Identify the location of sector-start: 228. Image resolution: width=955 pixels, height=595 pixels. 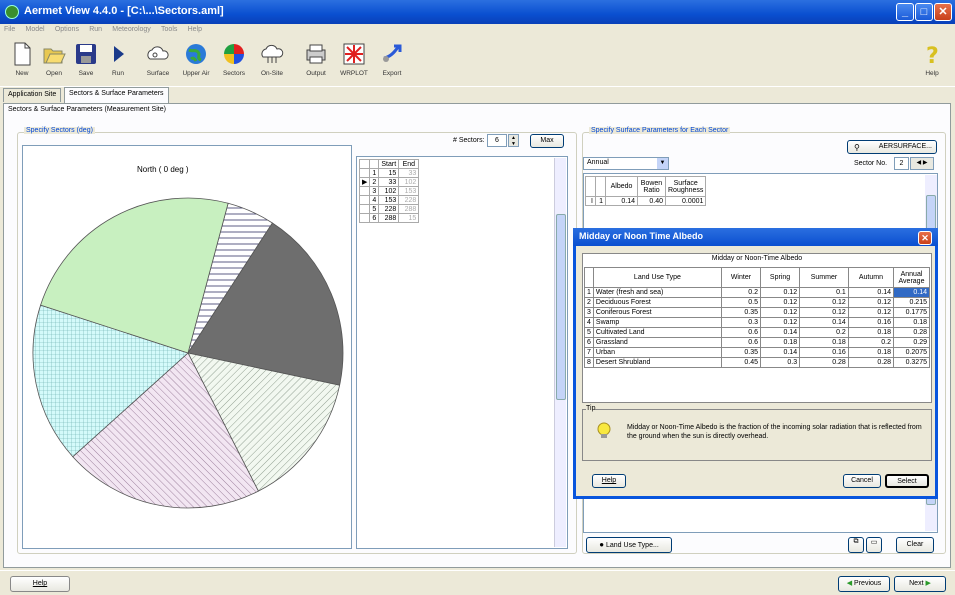
(389, 209).